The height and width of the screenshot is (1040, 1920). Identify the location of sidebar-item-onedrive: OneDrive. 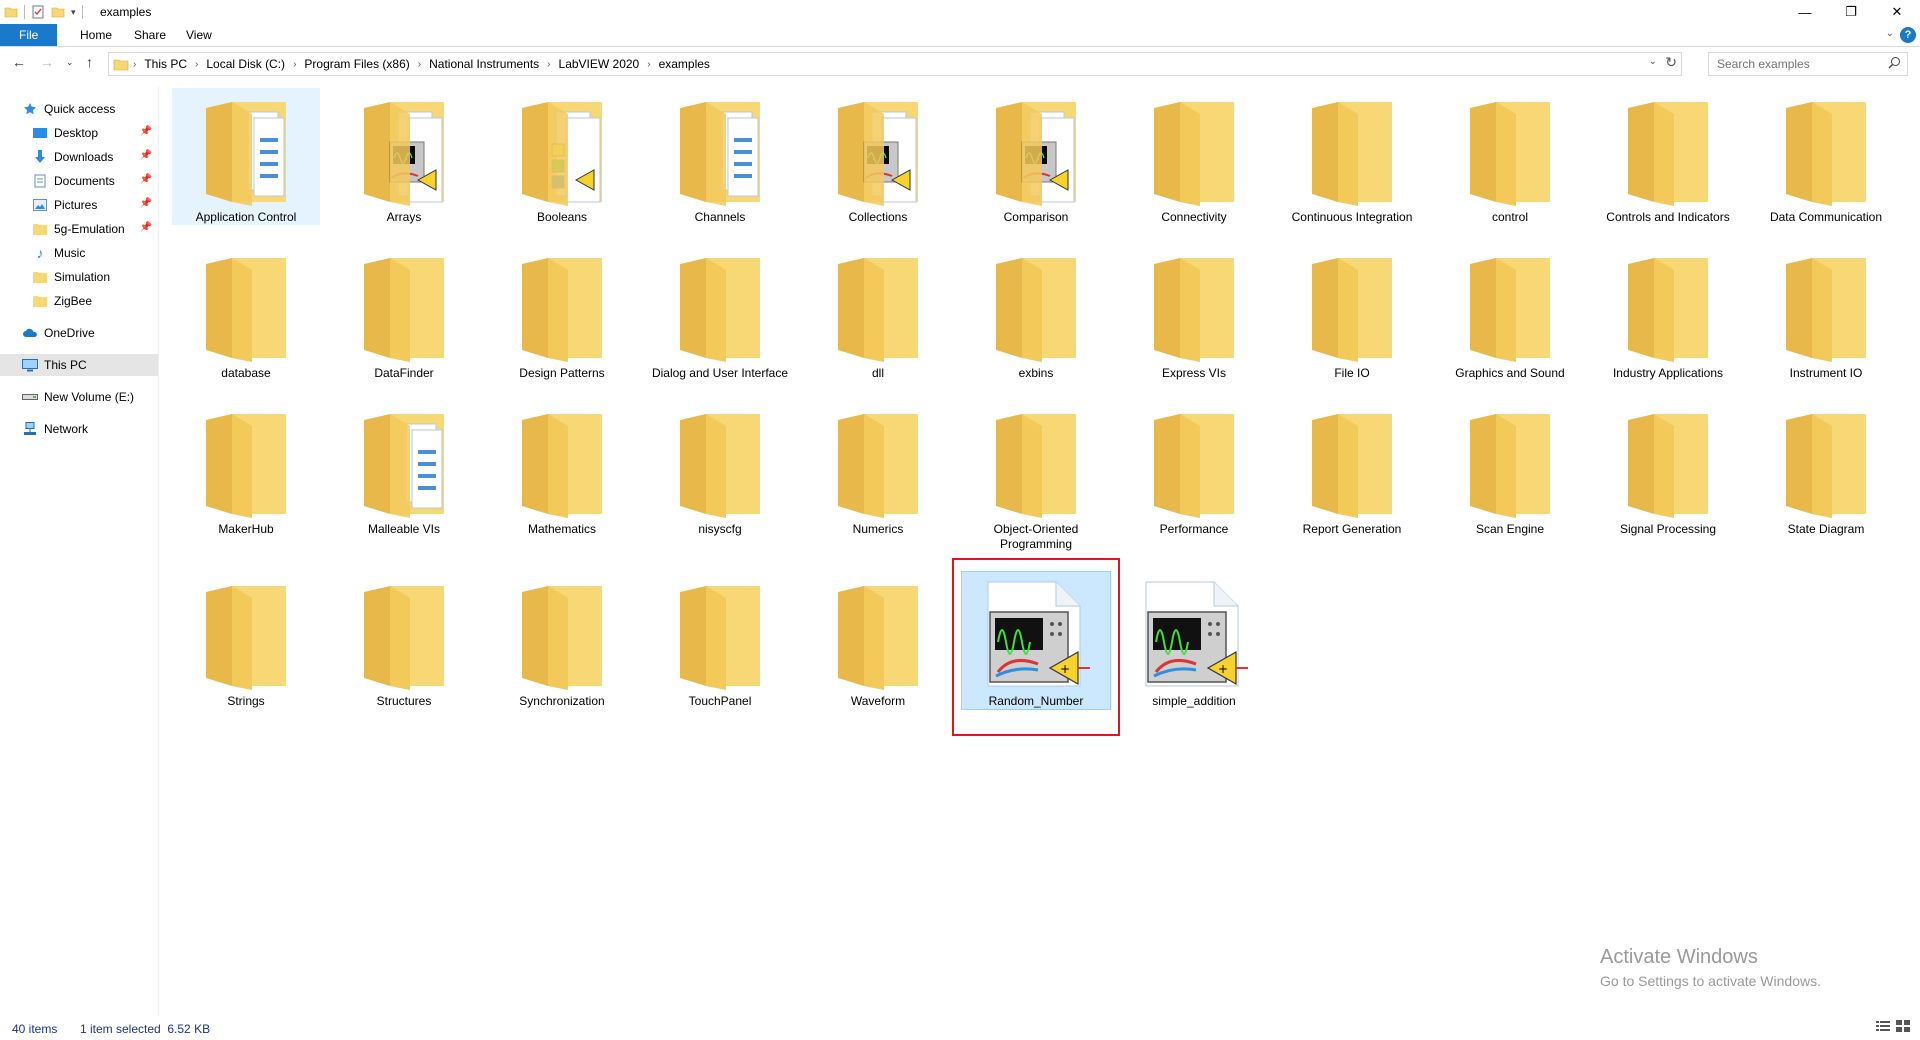
(79, 333).